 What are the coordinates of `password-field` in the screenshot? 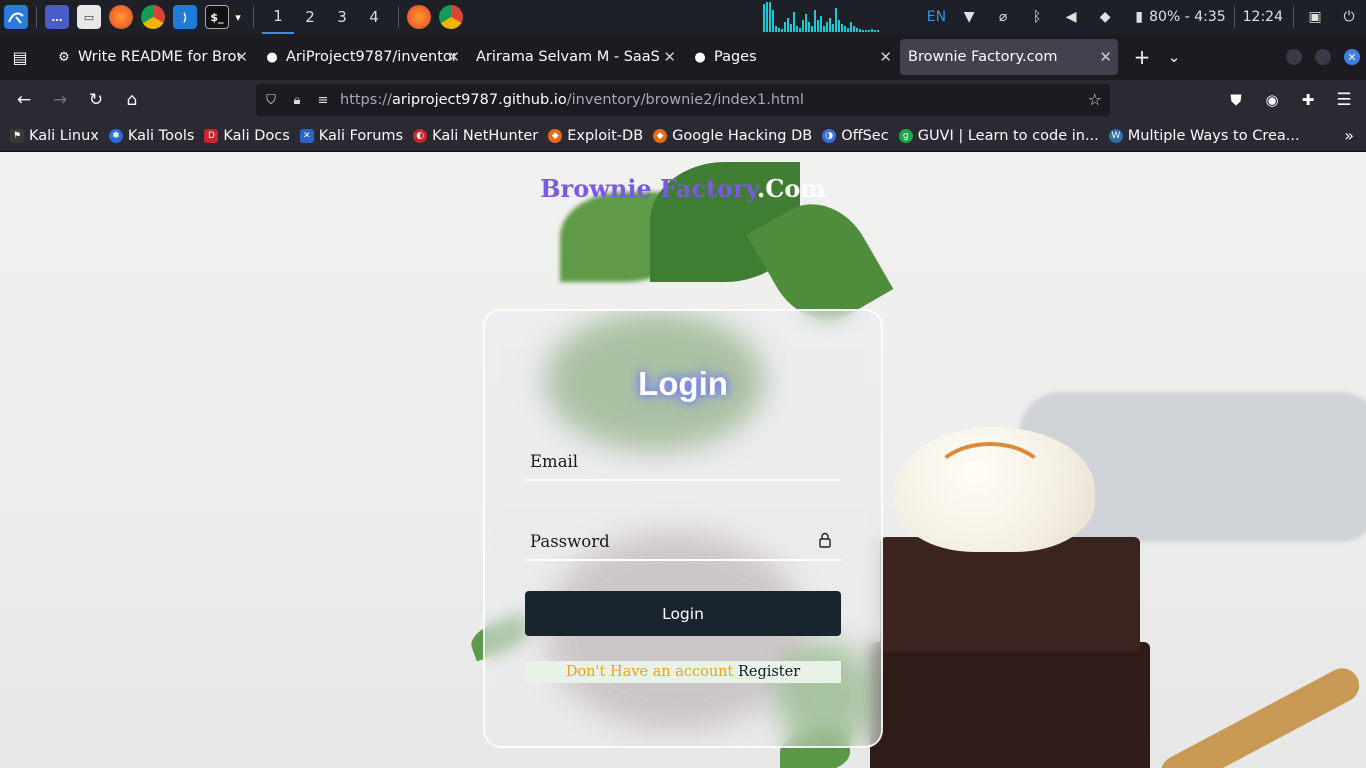 It's located at (683, 538).